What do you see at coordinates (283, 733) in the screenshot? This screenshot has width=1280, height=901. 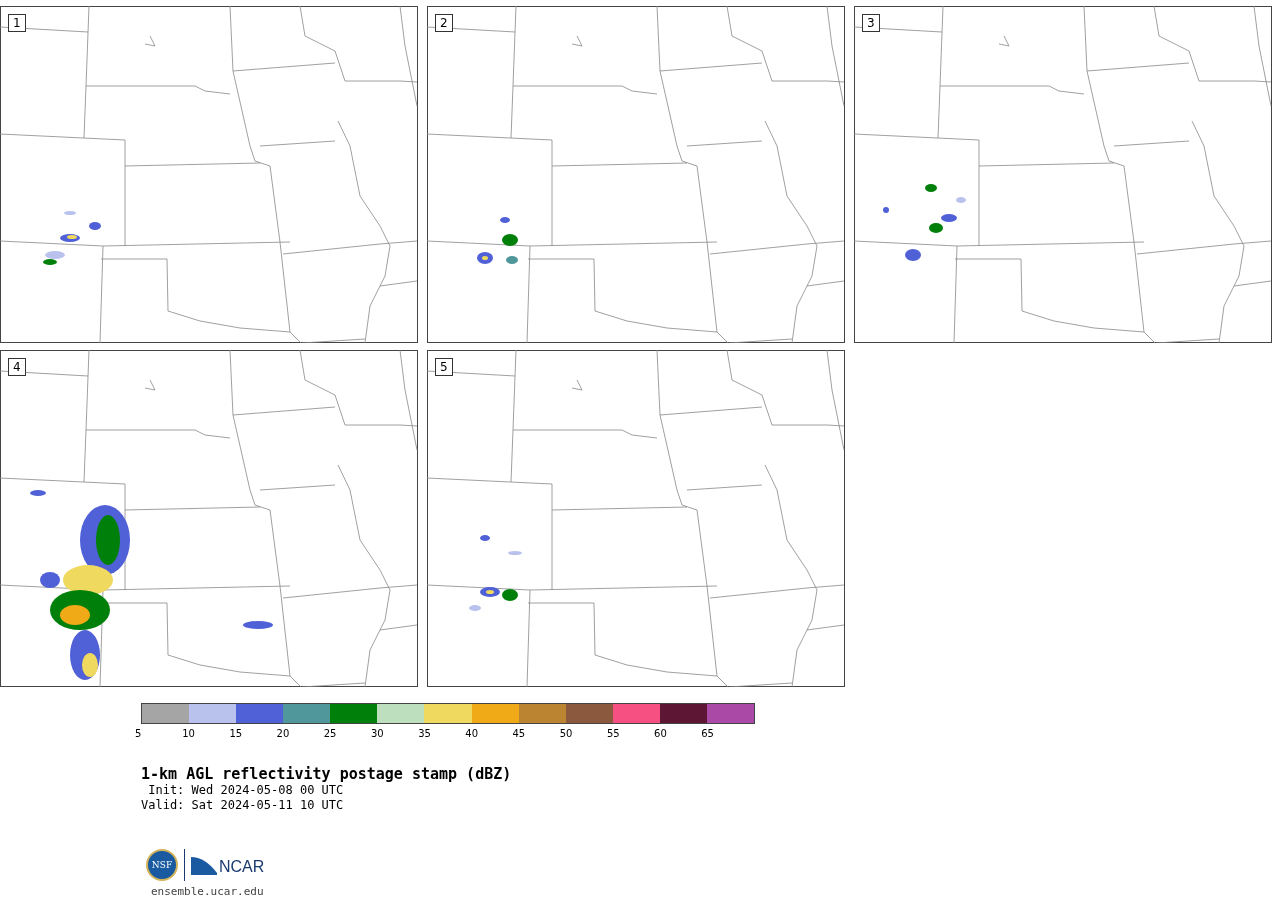 I see `tick-label: 20` at bounding box center [283, 733].